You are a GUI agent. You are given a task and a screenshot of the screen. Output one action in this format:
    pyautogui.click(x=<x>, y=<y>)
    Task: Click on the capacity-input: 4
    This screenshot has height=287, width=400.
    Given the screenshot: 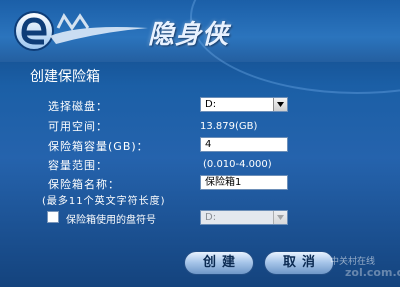 What is the action you would take?
    pyautogui.click(x=244, y=144)
    